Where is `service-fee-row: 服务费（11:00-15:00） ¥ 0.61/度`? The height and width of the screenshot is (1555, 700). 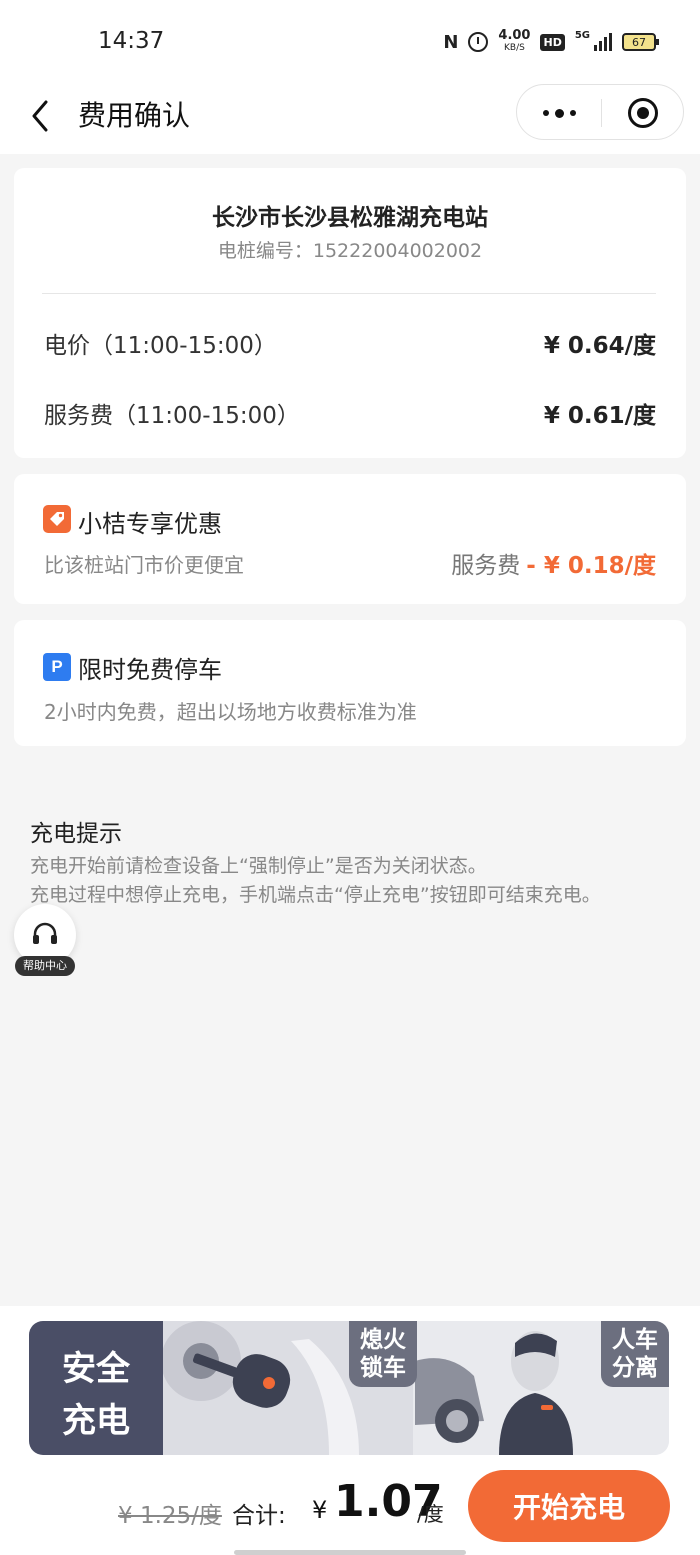 service-fee-row: 服务费（11:00-15:00） ¥ 0.61/度 is located at coordinates (350, 413).